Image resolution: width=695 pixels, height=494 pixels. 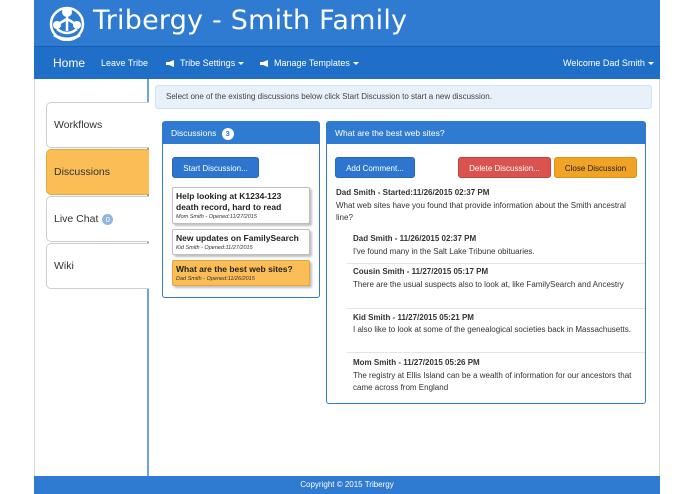 I want to click on discussion-title: What are the best web sites?, so click(x=234, y=269).